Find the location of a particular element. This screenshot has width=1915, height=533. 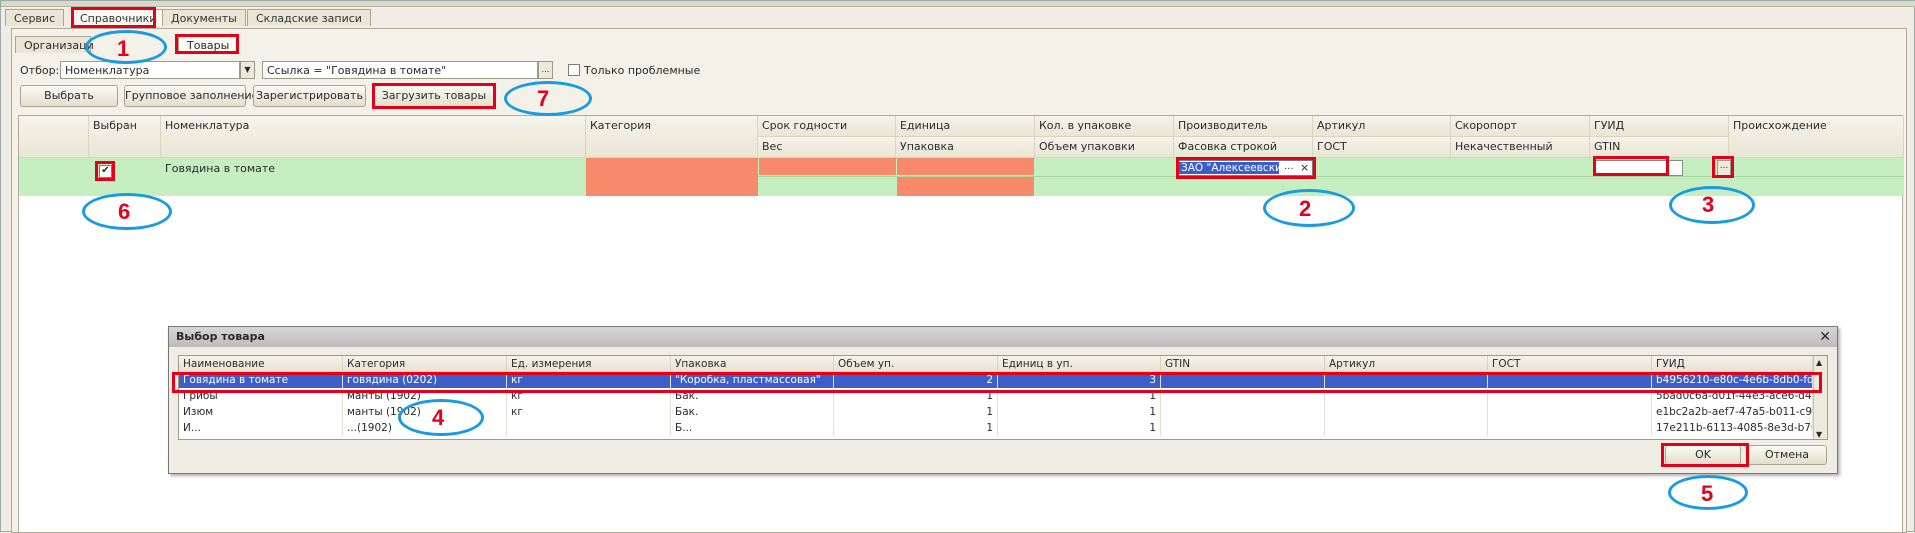

cell-name: Изюм is located at coordinates (261, 412).